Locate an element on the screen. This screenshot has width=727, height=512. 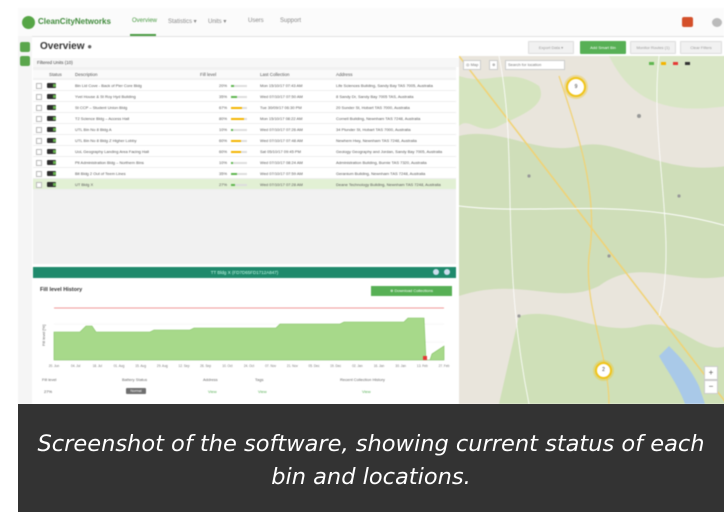
x-tick-label: 16. Jan is located at coordinates (379, 366).